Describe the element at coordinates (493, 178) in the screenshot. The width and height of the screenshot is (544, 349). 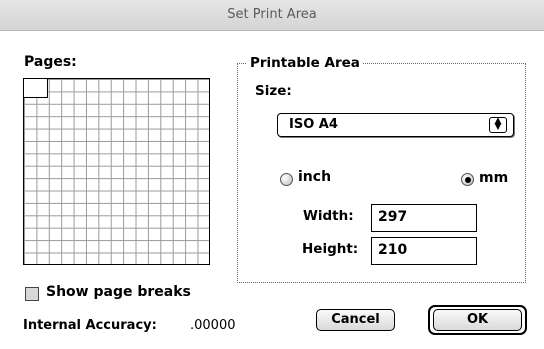
I see `mm-label: mm` at that location.